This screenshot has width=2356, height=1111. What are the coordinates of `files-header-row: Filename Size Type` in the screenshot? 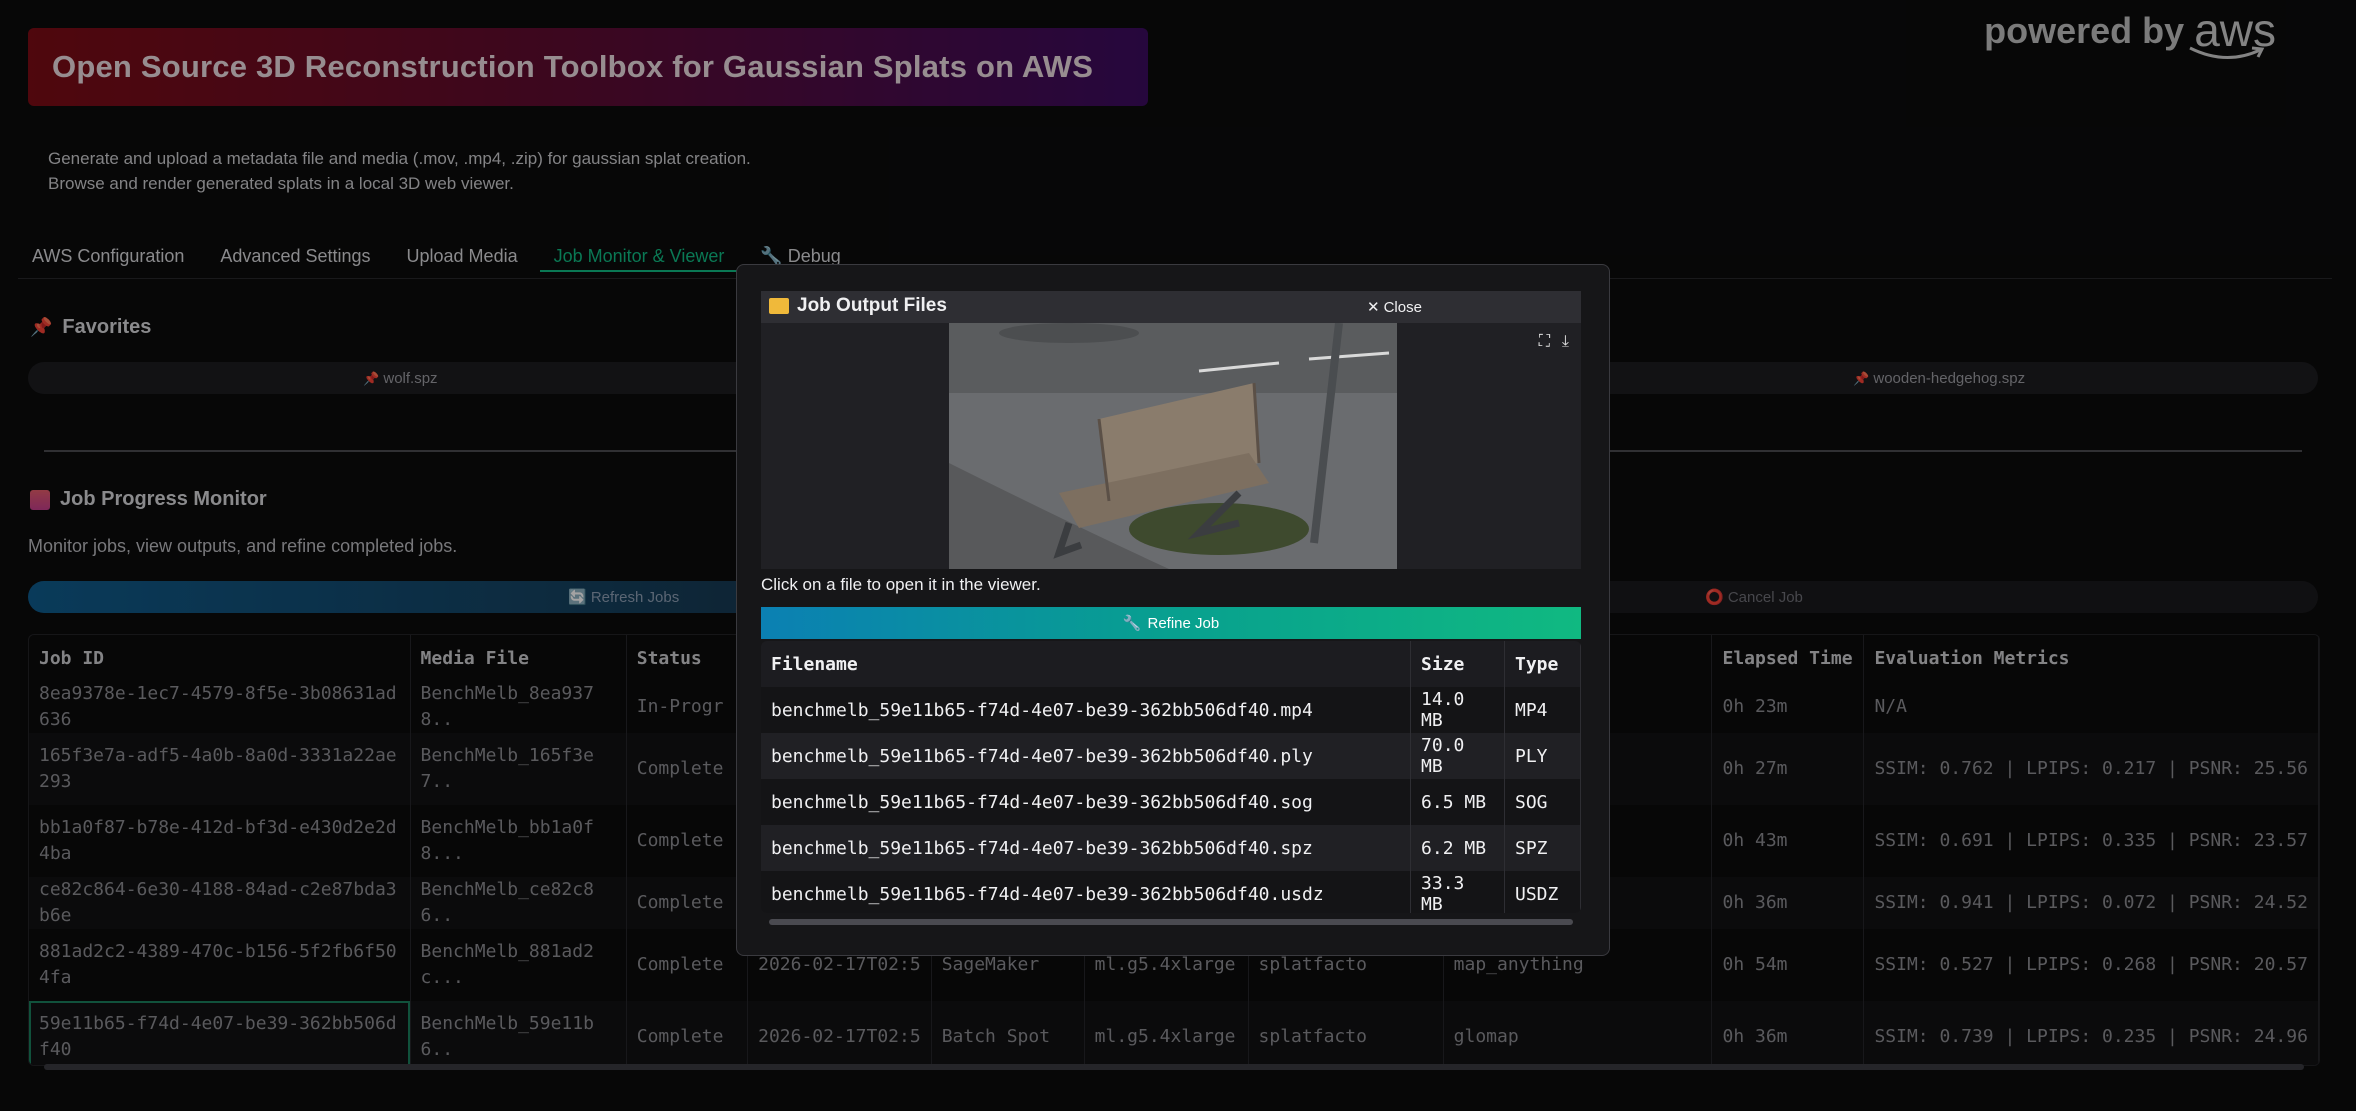 It's located at (1171, 664).